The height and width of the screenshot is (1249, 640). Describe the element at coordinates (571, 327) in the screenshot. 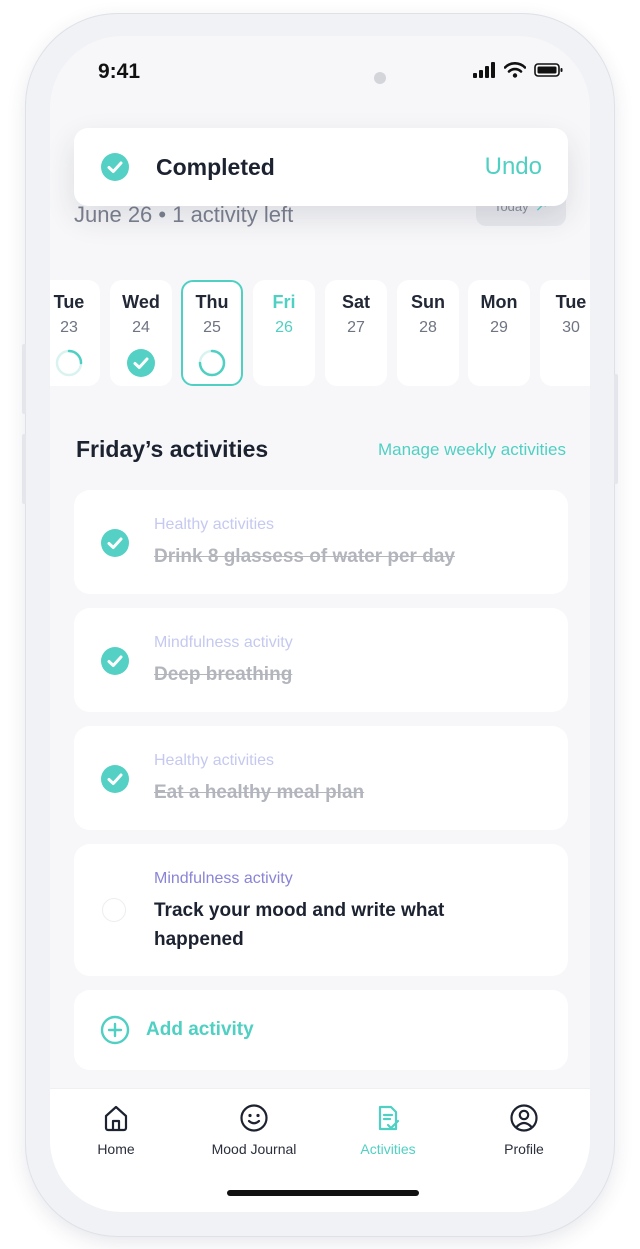

I see `day-number: 30` at that location.